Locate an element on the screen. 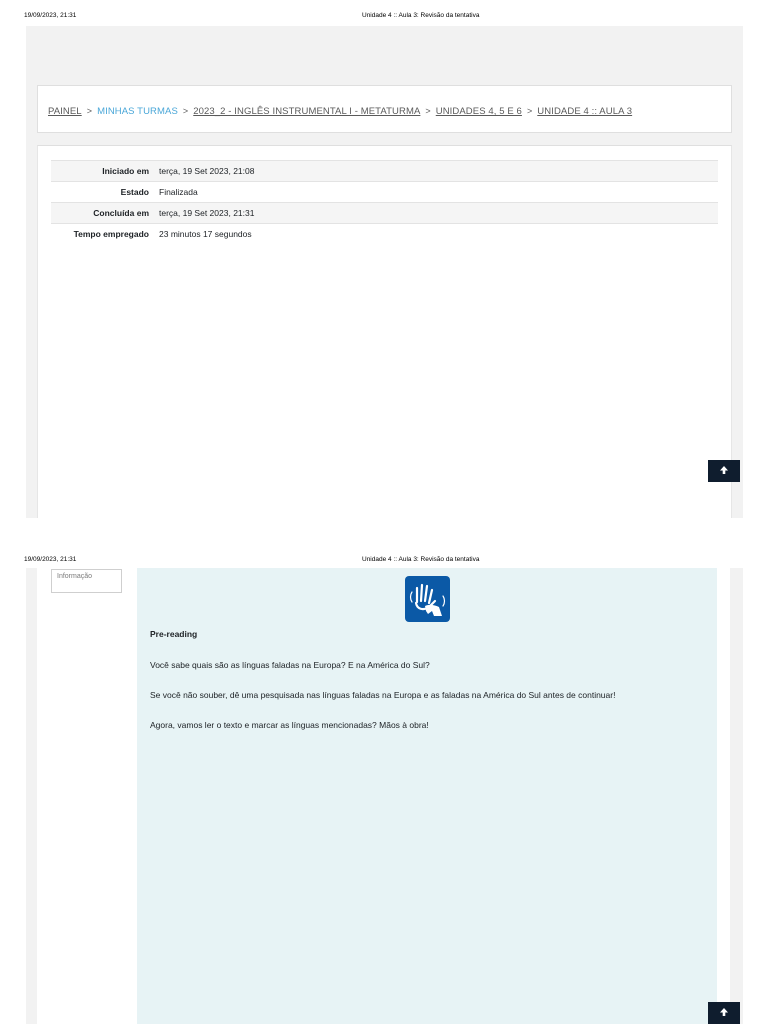 The width and height of the screenshot is (768, 1024). table-row: Estado Finalizada is located at coordinates (384, 192).